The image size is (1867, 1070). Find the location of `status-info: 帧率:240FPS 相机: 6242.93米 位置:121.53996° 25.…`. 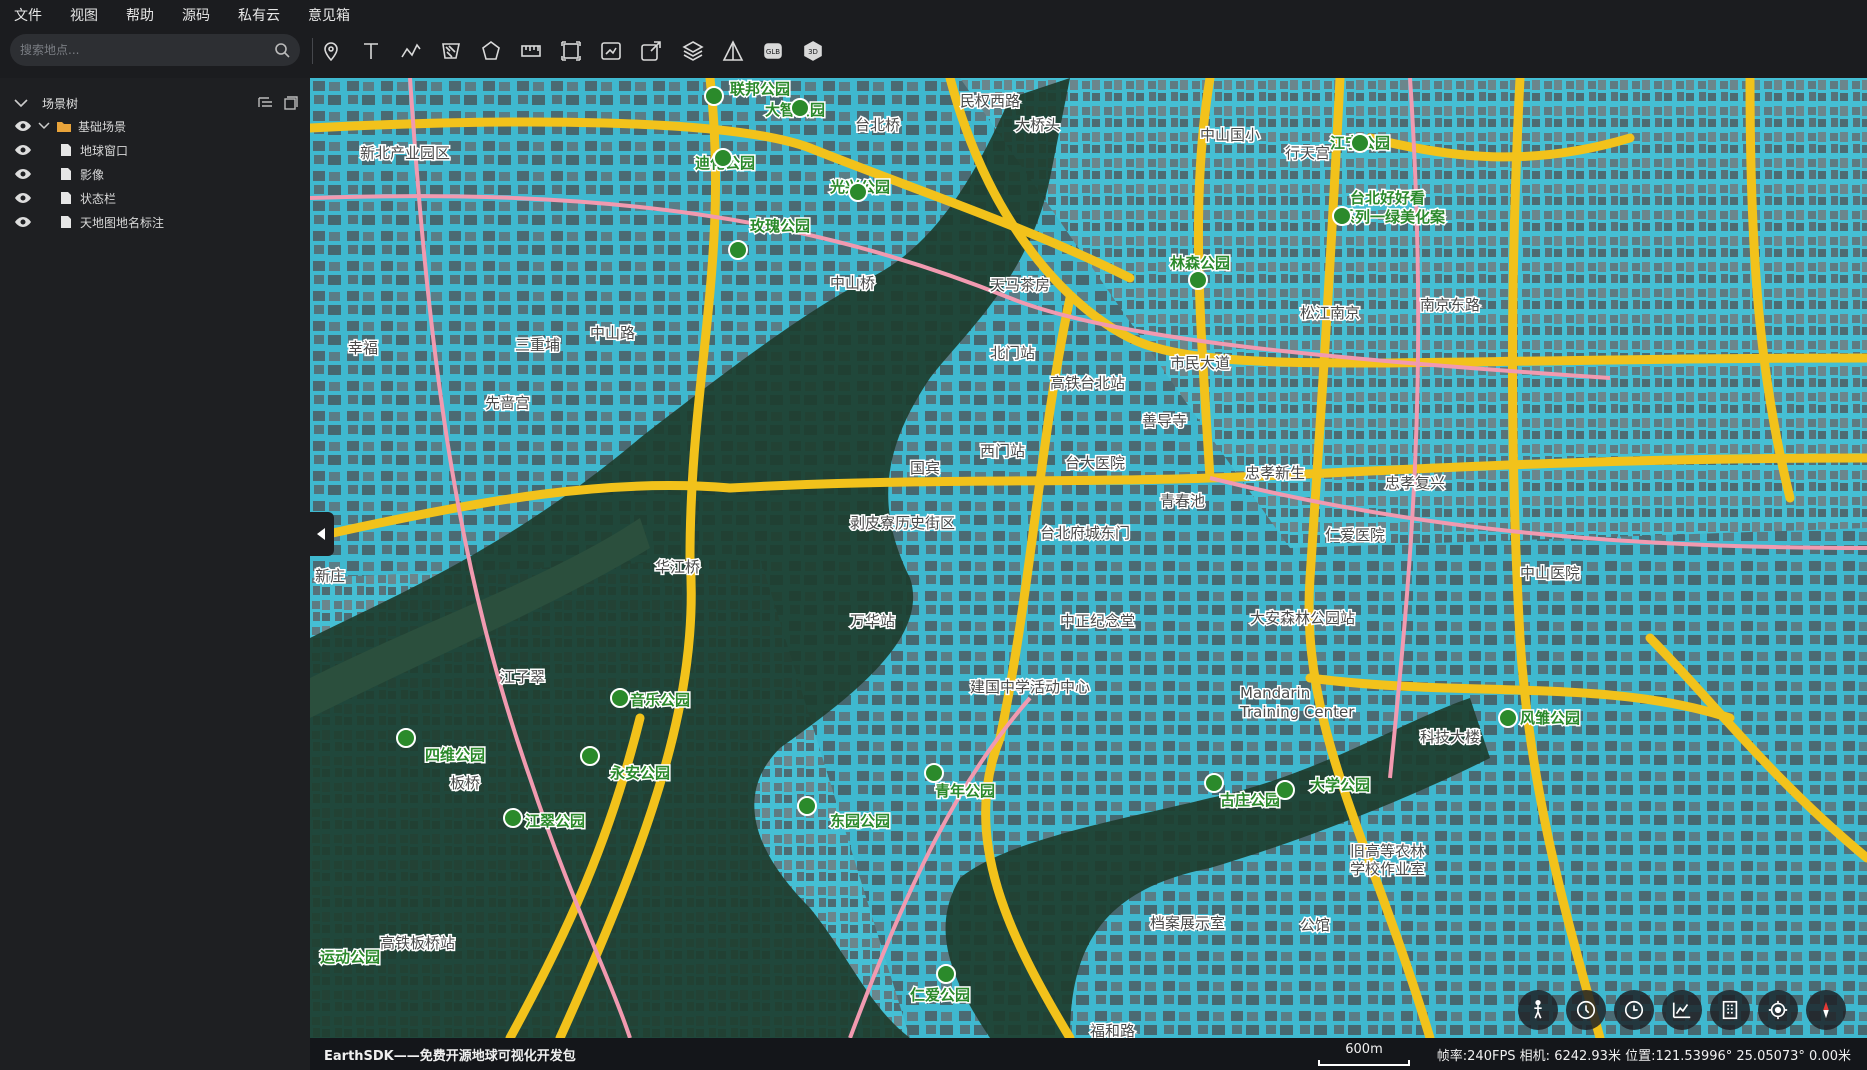

status-info: 帧率:240FPS 相机: 6242.93米 位置:121.53996° 25.… is located at coordinates (1643, 1056).